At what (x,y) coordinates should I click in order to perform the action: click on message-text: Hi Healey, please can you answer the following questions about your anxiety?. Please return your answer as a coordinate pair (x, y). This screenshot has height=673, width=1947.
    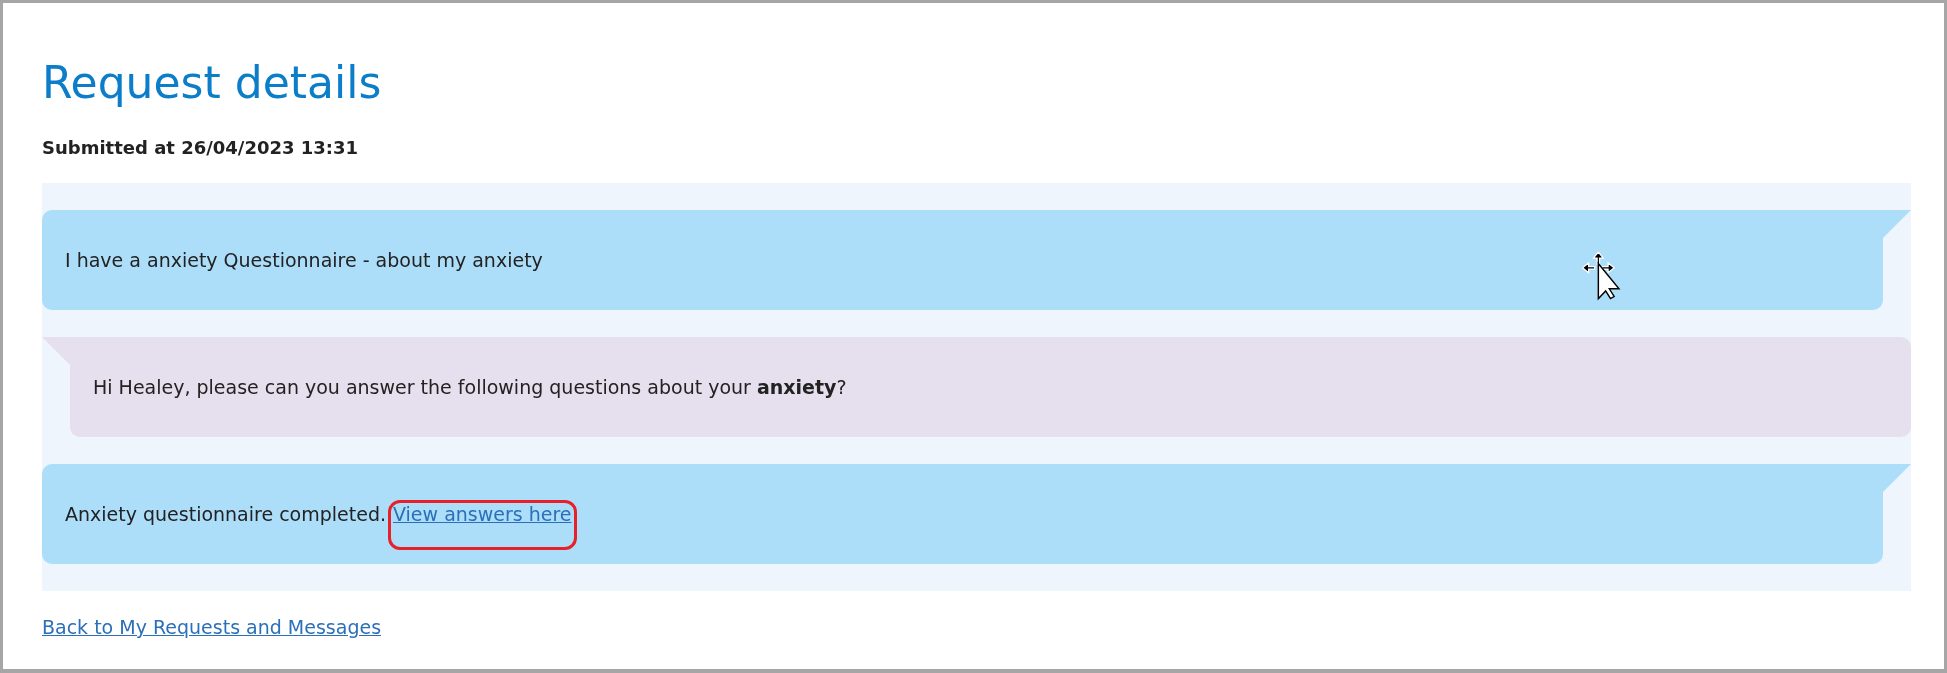
    Looking at the image, I should click on (470, 387).